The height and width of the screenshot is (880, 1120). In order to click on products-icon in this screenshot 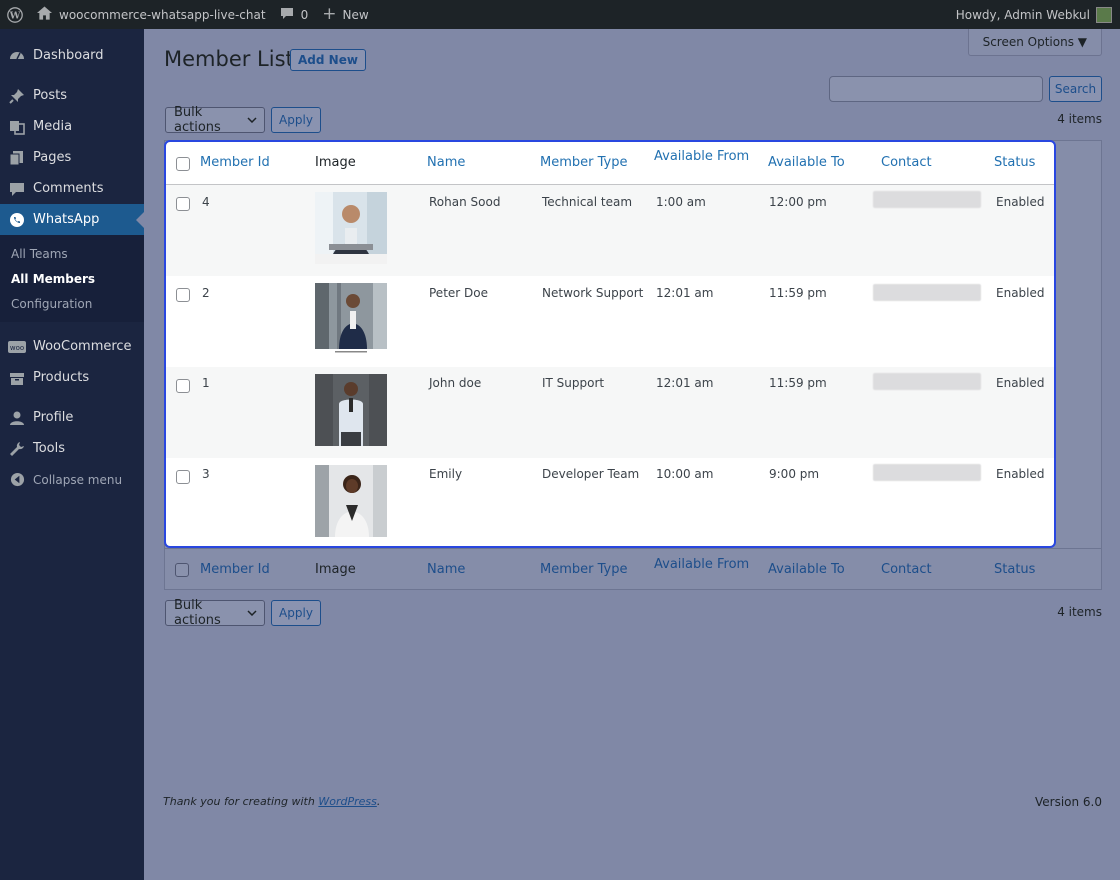, I will do `click(17, 378)`.